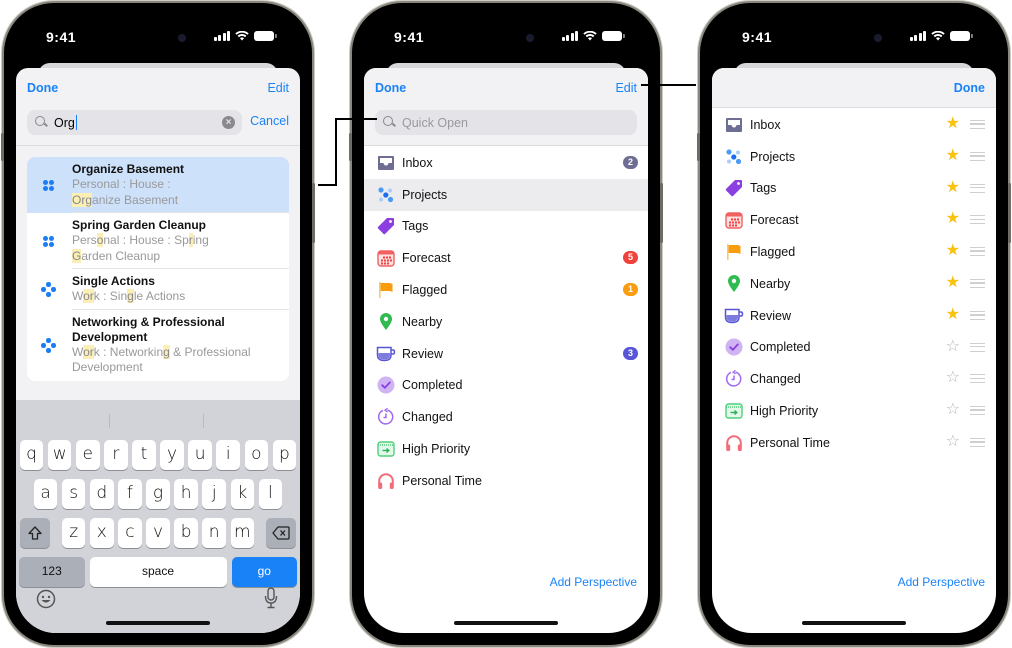 The height and width of the screenshot is (648, 1012). What do you see at coordinates (854, 411) in the screenshot?
I see `perspective-row-high-priority: High Priority ☆` at bounding box center [854, 411].